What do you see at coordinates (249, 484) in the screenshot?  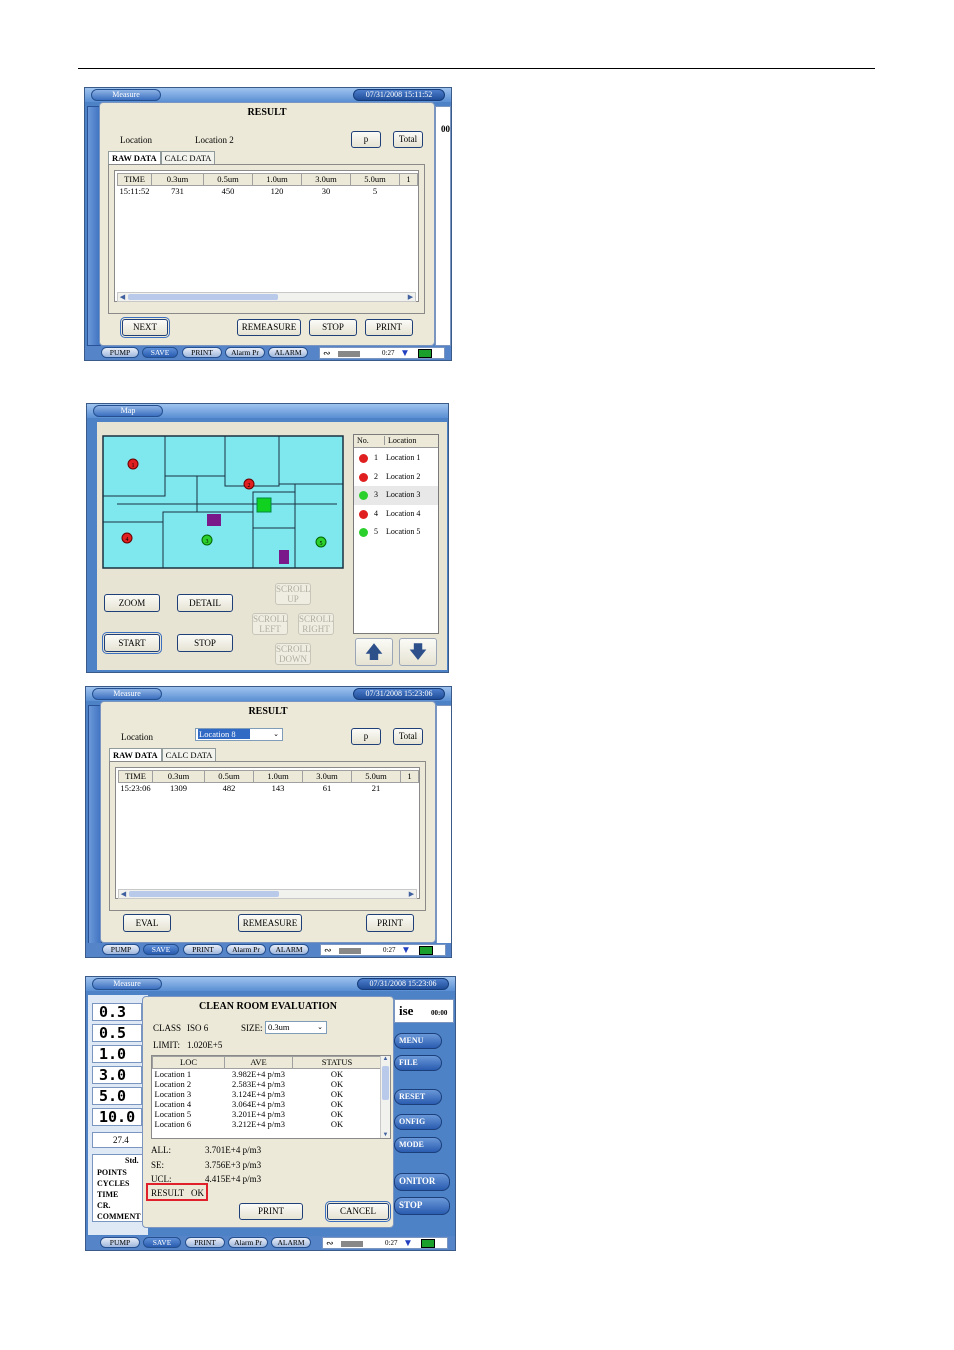 I see `map-marker-2: 2` at bounding box center [249, 484].